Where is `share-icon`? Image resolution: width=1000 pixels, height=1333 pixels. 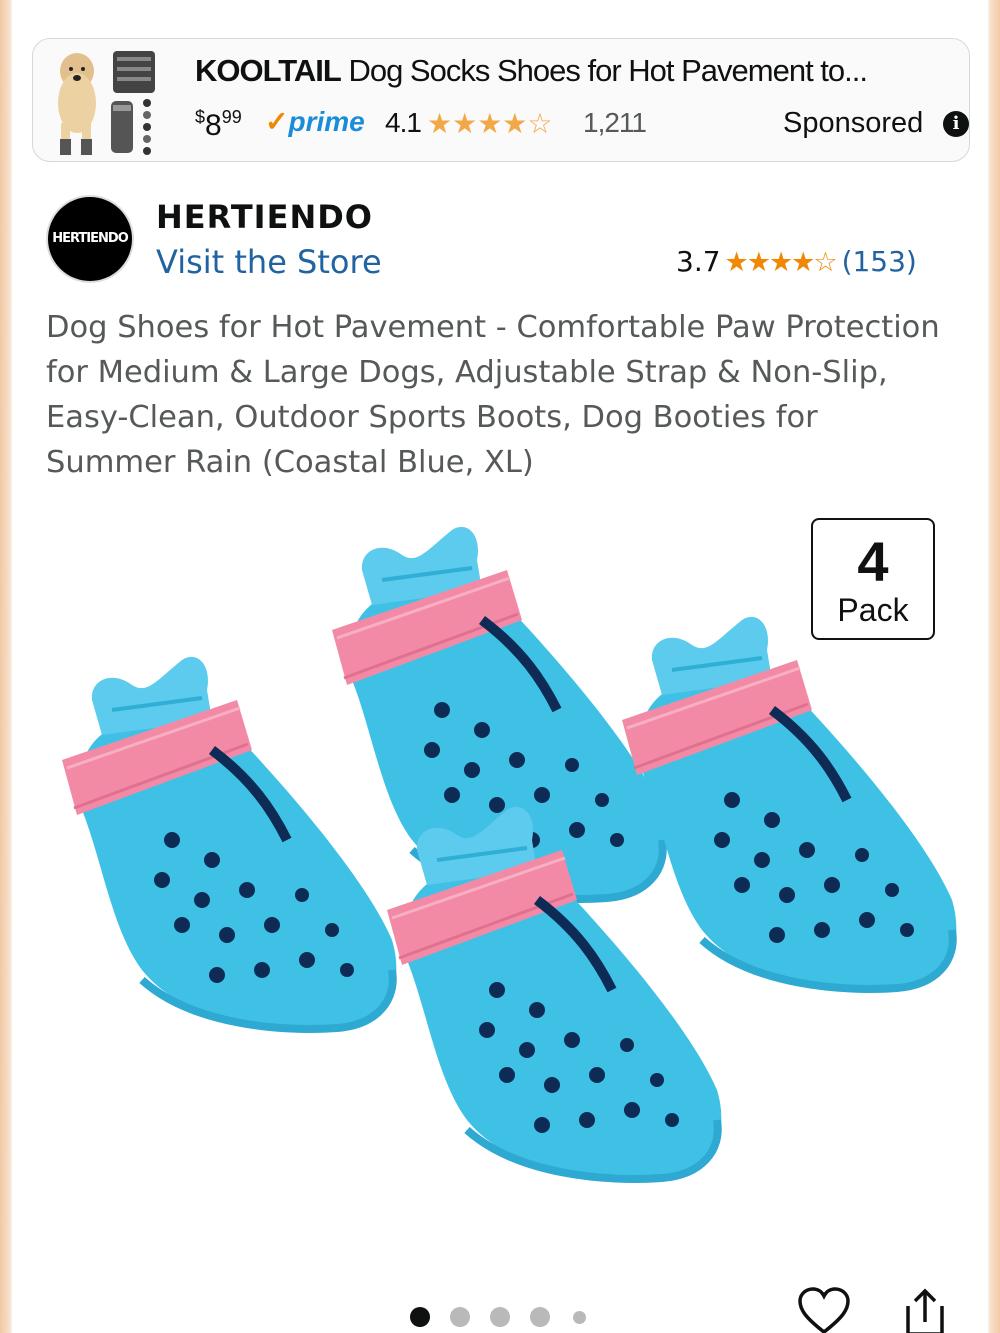 share-icon is located at coordinates (925, 1309).